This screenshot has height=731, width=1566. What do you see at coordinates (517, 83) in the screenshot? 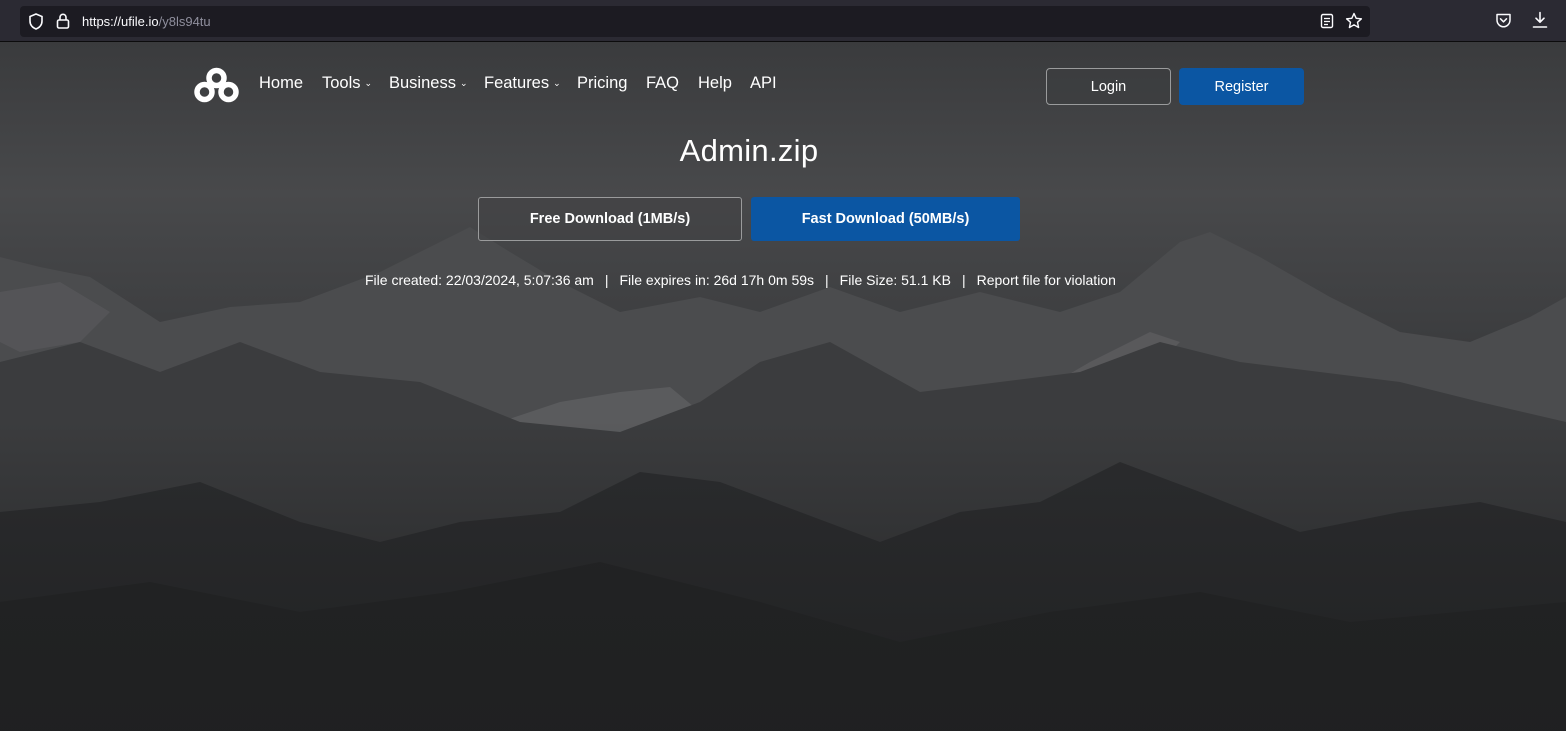
I see `nav-features-label: Features` at bounding box center [517, 83].